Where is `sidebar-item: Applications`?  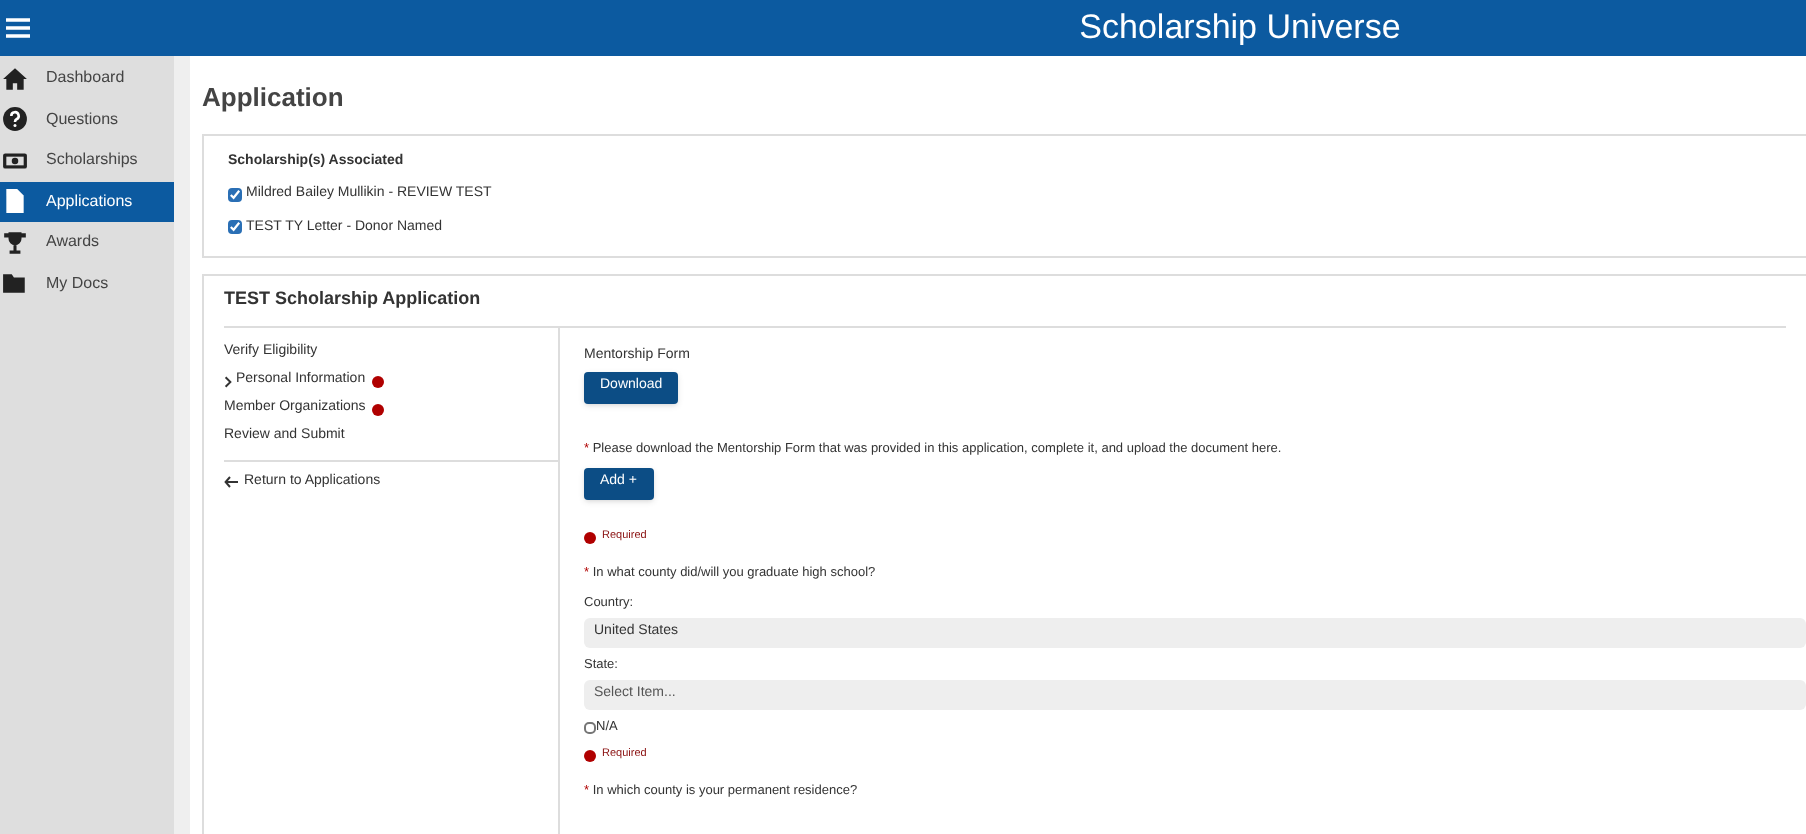
sidebar-item: Applications is located at coordinates (87, 201).